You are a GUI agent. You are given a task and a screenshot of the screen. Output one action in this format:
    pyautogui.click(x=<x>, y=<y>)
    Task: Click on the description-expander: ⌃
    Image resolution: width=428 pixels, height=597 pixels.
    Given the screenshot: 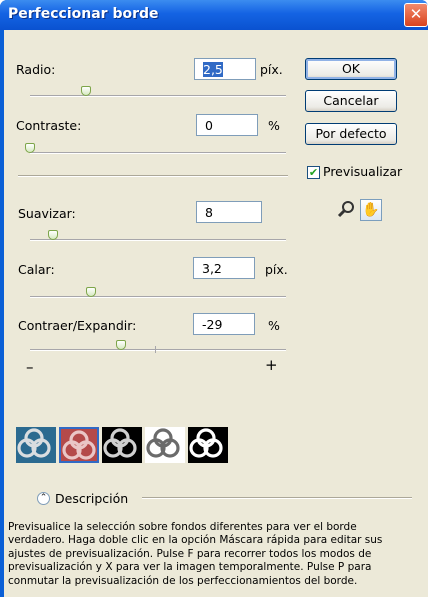 What is the action you would take?
    pyautogui.click(x=43, y=498)
    